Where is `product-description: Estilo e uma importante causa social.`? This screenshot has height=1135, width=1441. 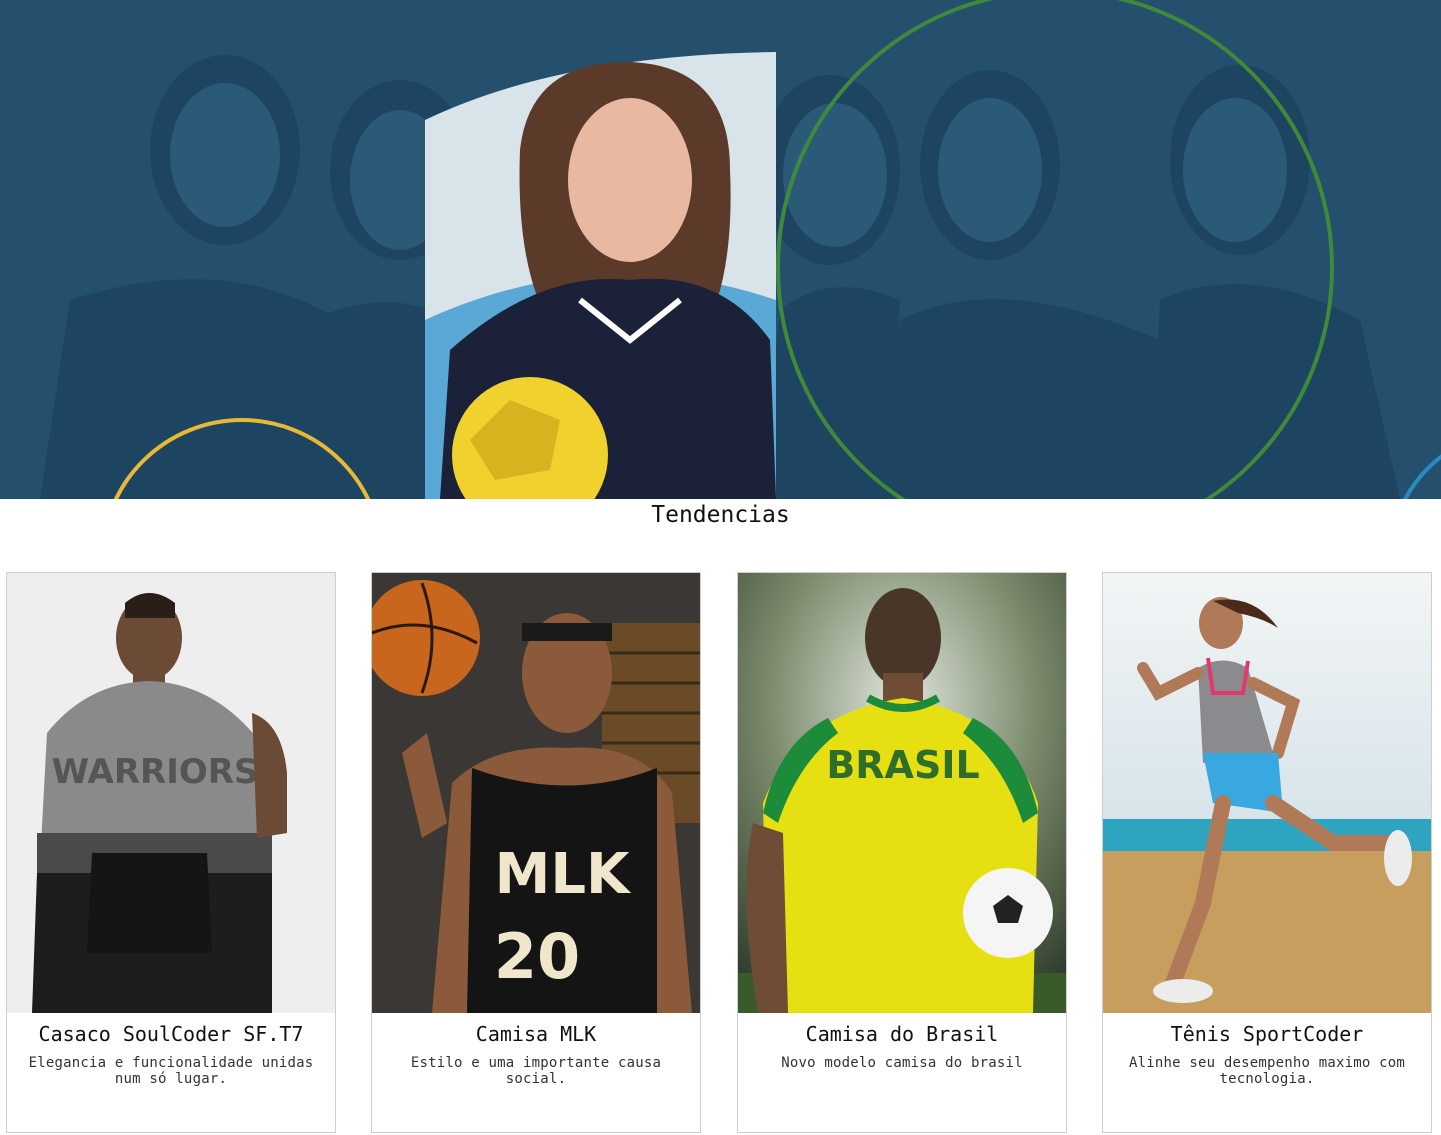 product-description: Estilo e uma importante causa social. is located at coordinates (536, 1071).